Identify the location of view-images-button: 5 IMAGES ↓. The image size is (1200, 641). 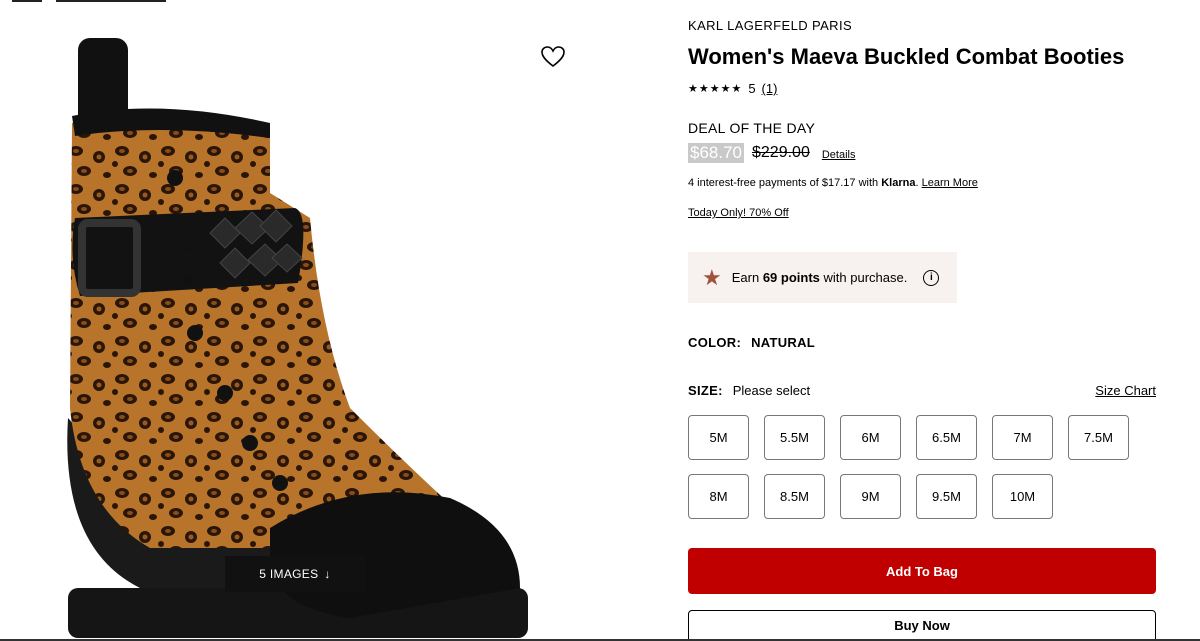
(295, 574).